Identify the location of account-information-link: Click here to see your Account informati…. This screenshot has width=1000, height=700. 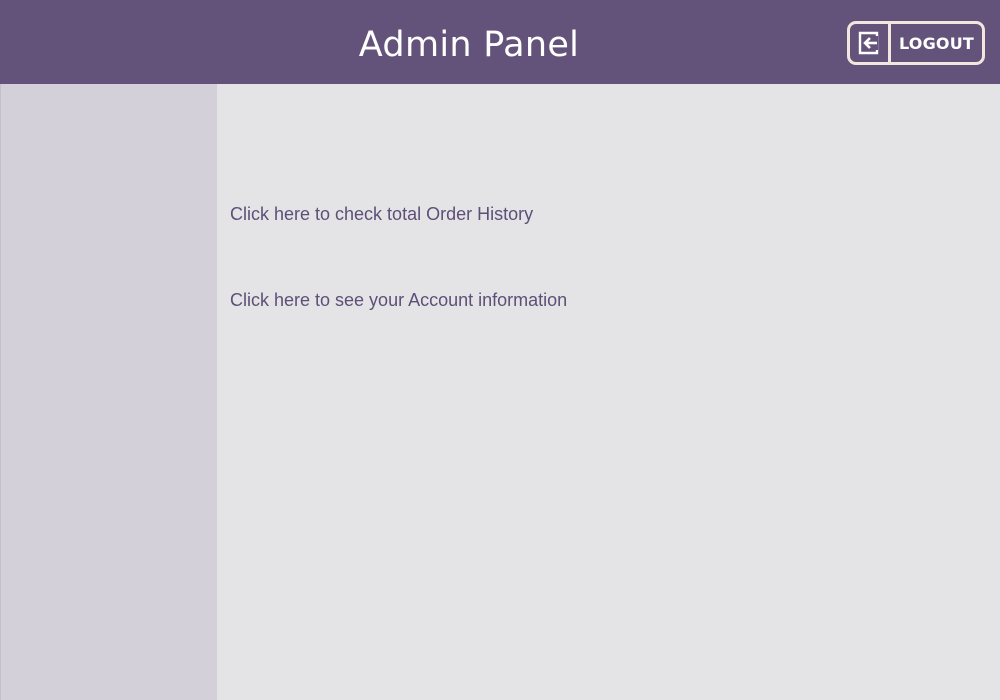
(398, 300).